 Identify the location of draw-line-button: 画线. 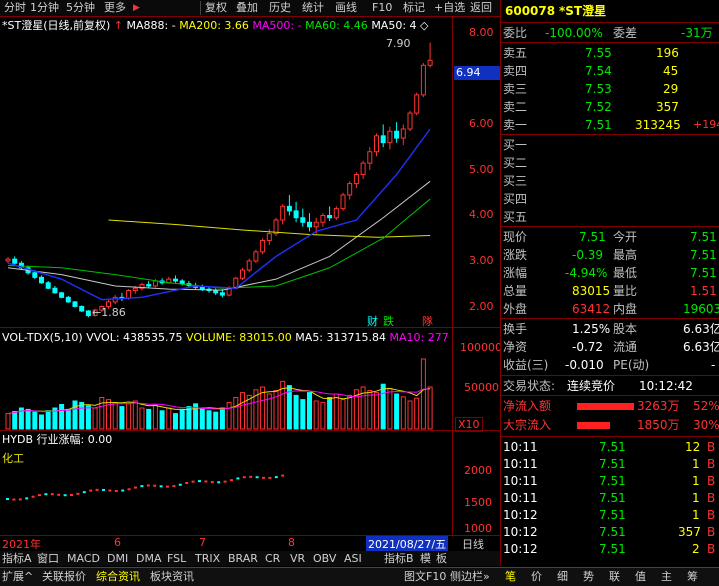
(346, 8).